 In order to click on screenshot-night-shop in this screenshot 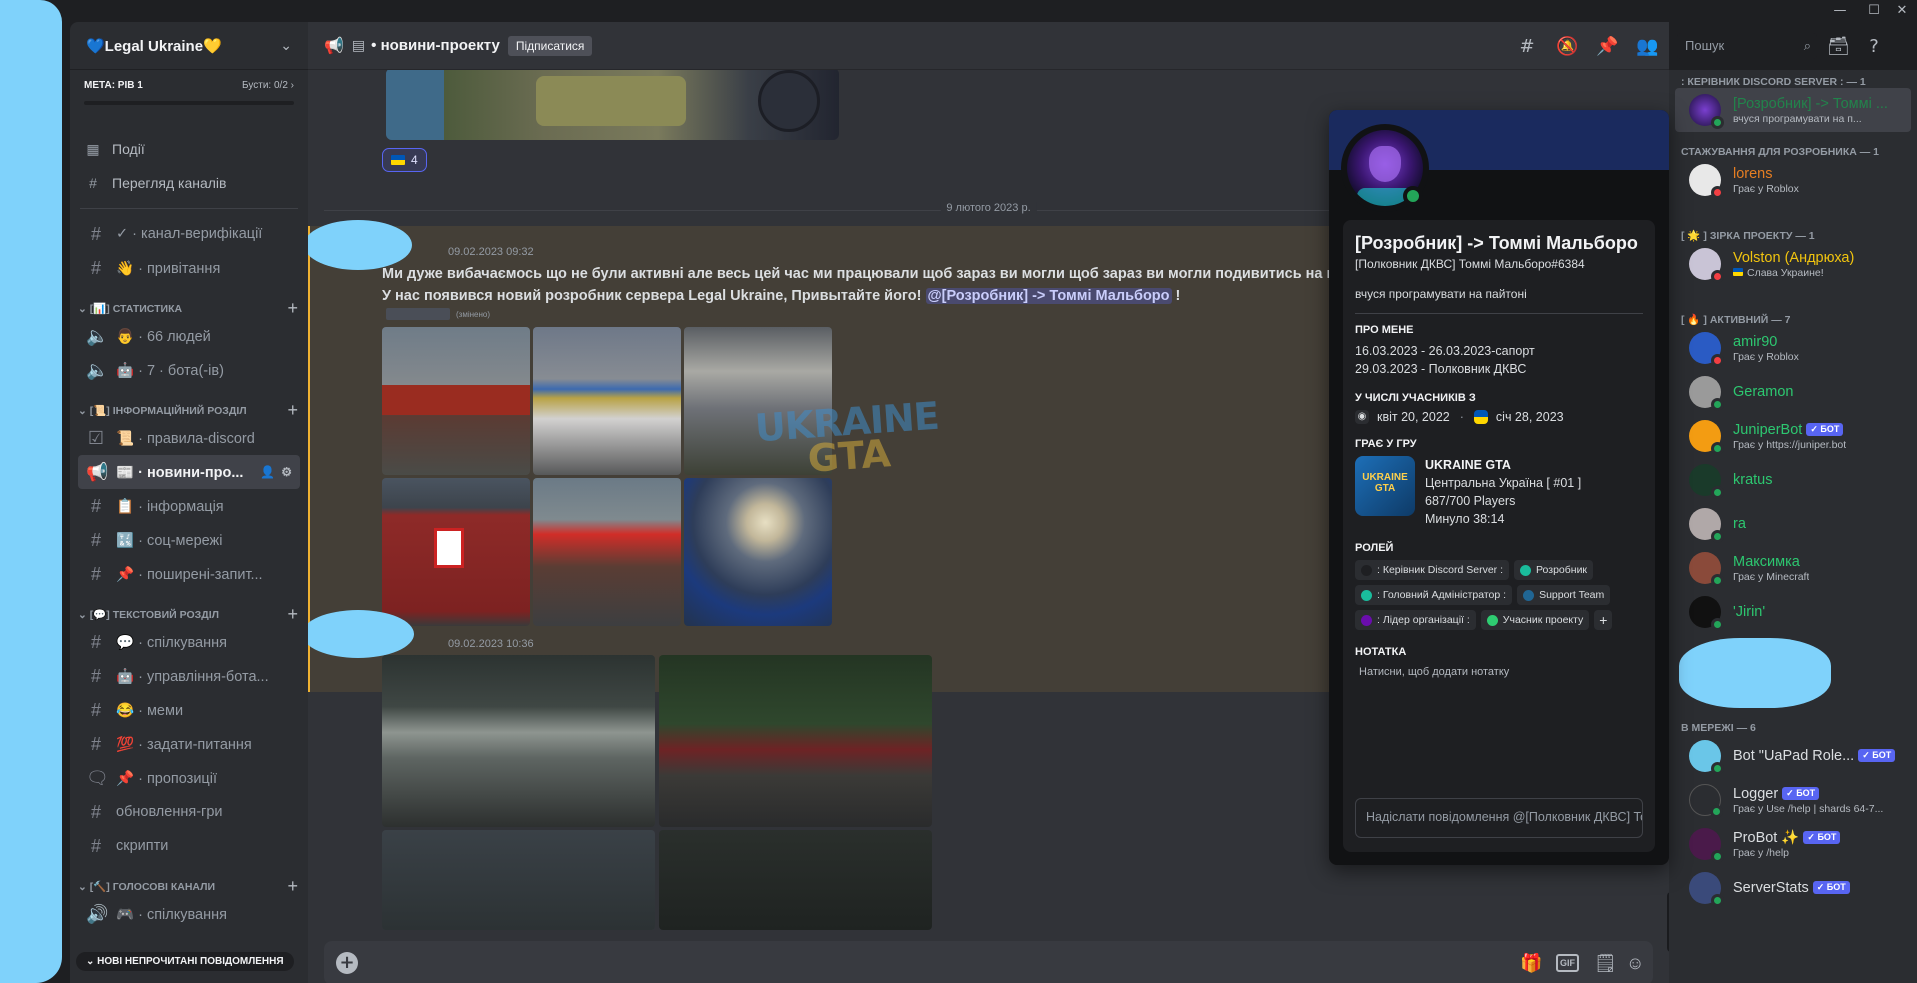, I will do `click(795, 741)`.